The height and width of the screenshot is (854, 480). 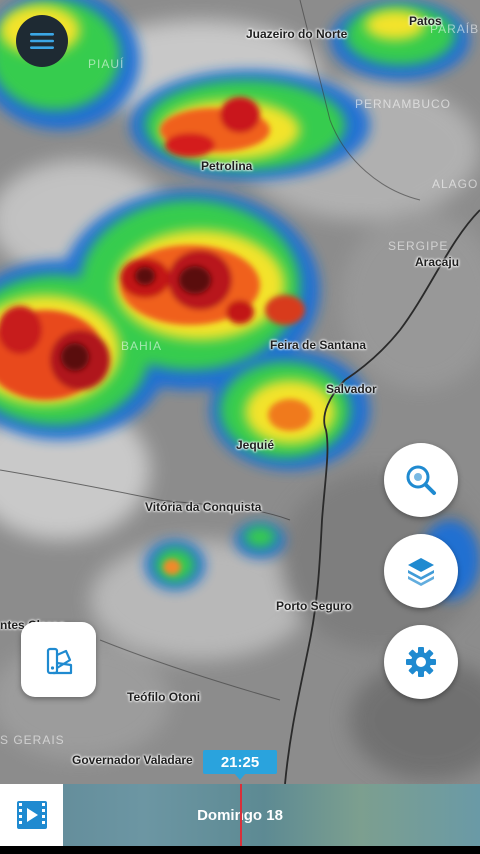 I want to click on settings-button, so click(x=421, y=662).